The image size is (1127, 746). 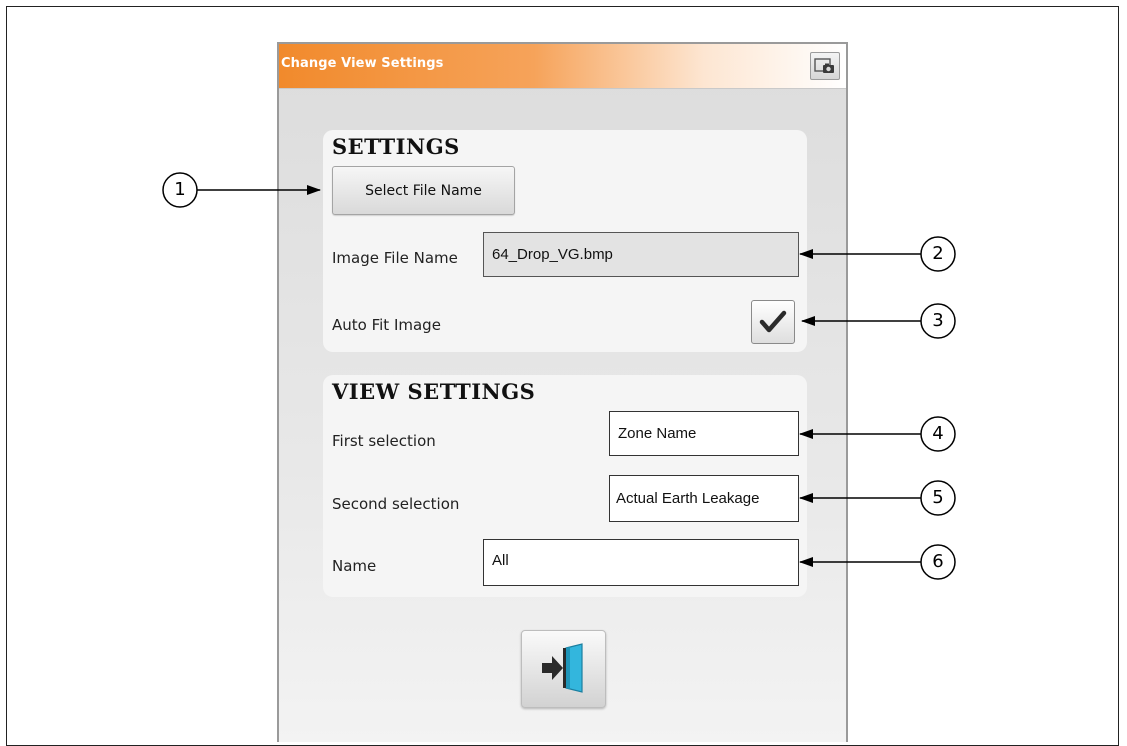 I want to click on callout-number-2: 2, so click(x=938, y=253).